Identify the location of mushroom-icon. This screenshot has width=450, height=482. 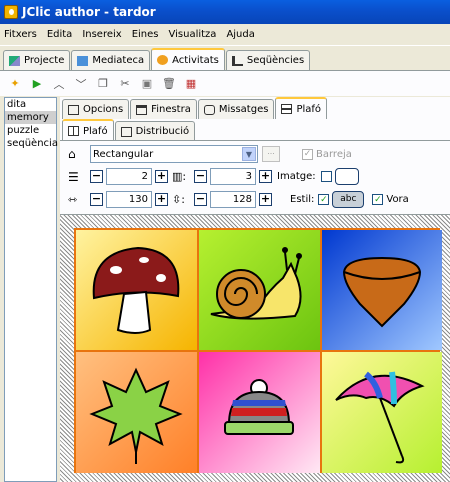
(136, 290).